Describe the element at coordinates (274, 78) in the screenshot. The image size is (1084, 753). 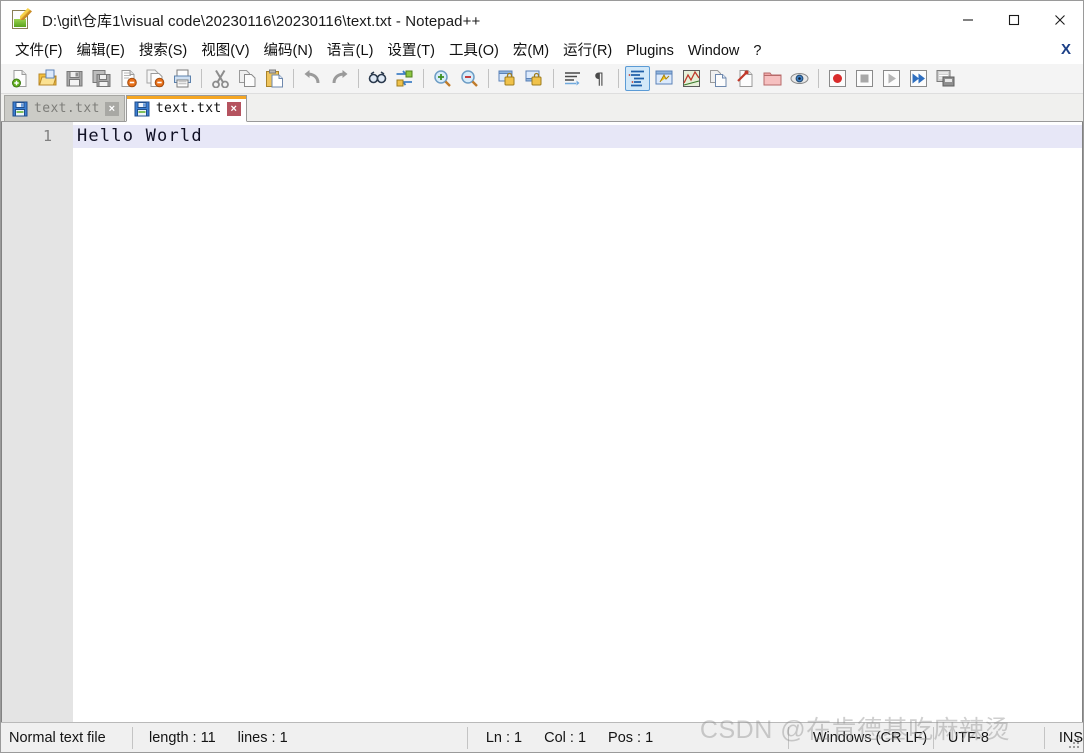
I see `paste-icon` at that location.